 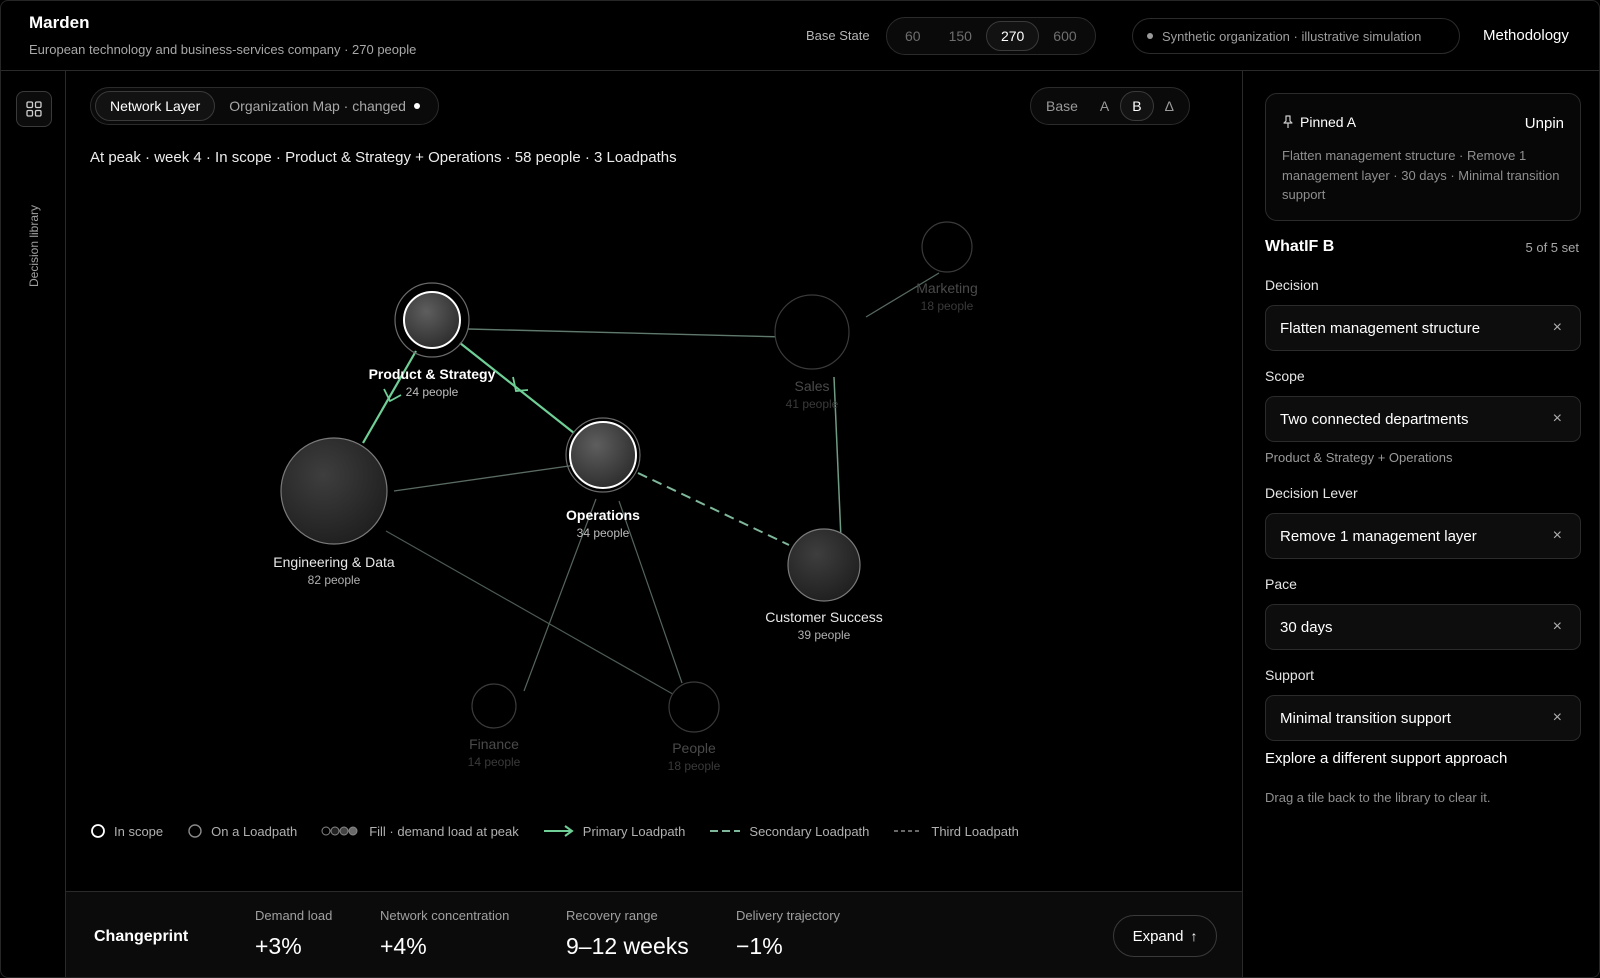 I want to click on node-marketing: Marketing 18 people, so click(x=947, y=267).